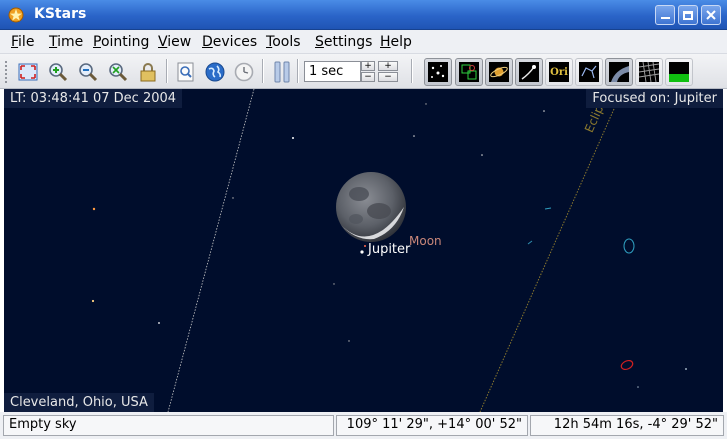  I want to click on toolbar-grip, so click(6, 72).